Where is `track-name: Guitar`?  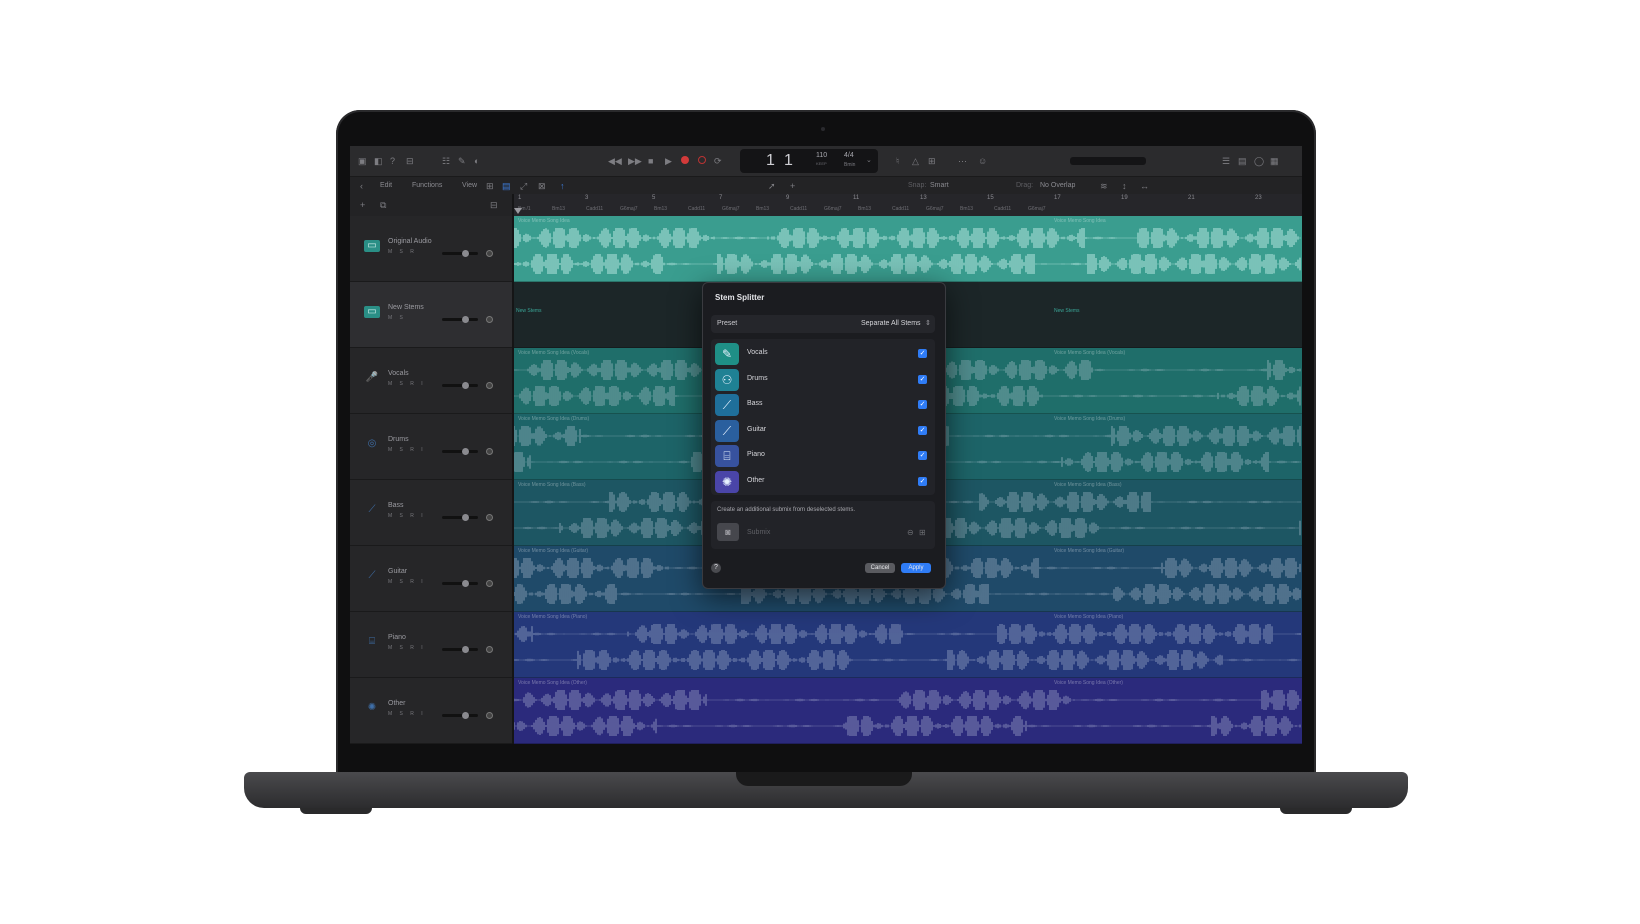 track-name: Guitar is located at coordinates (397, 571).